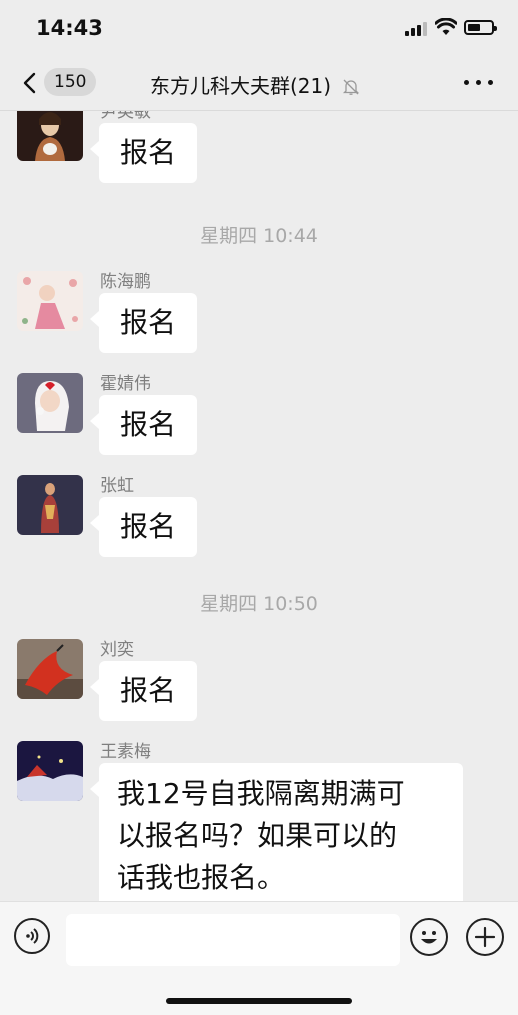 The height and width of the screenshot is (1015, 518). What do you see at coordinates (69, 28) in the screenshot?
I see `status-time: 14:43` at bounding box center [69, 28].